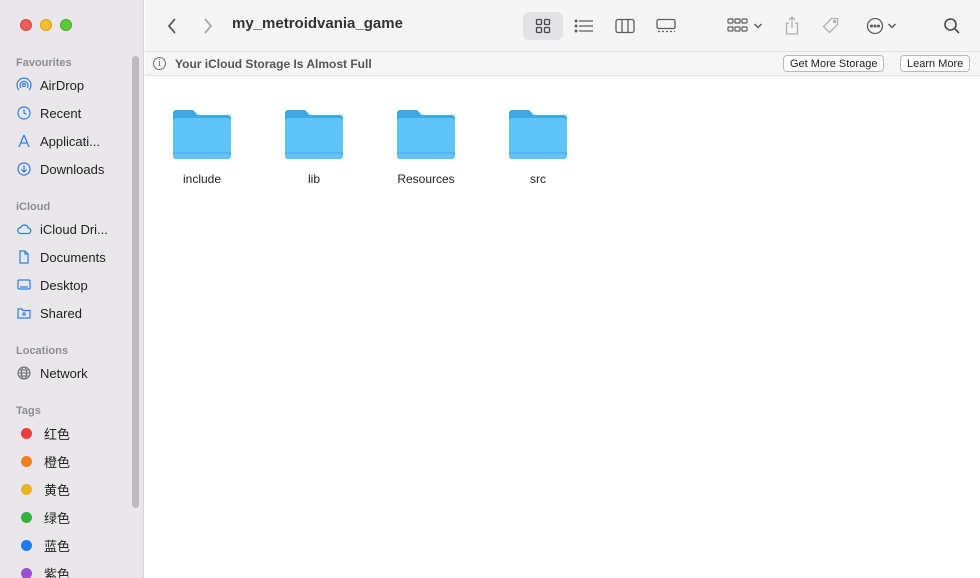 The width and height of the screenshot is (980, 578). Describe the element at coordinates (24, 229) in the screenshot. I see `cloud-icon` at that location.